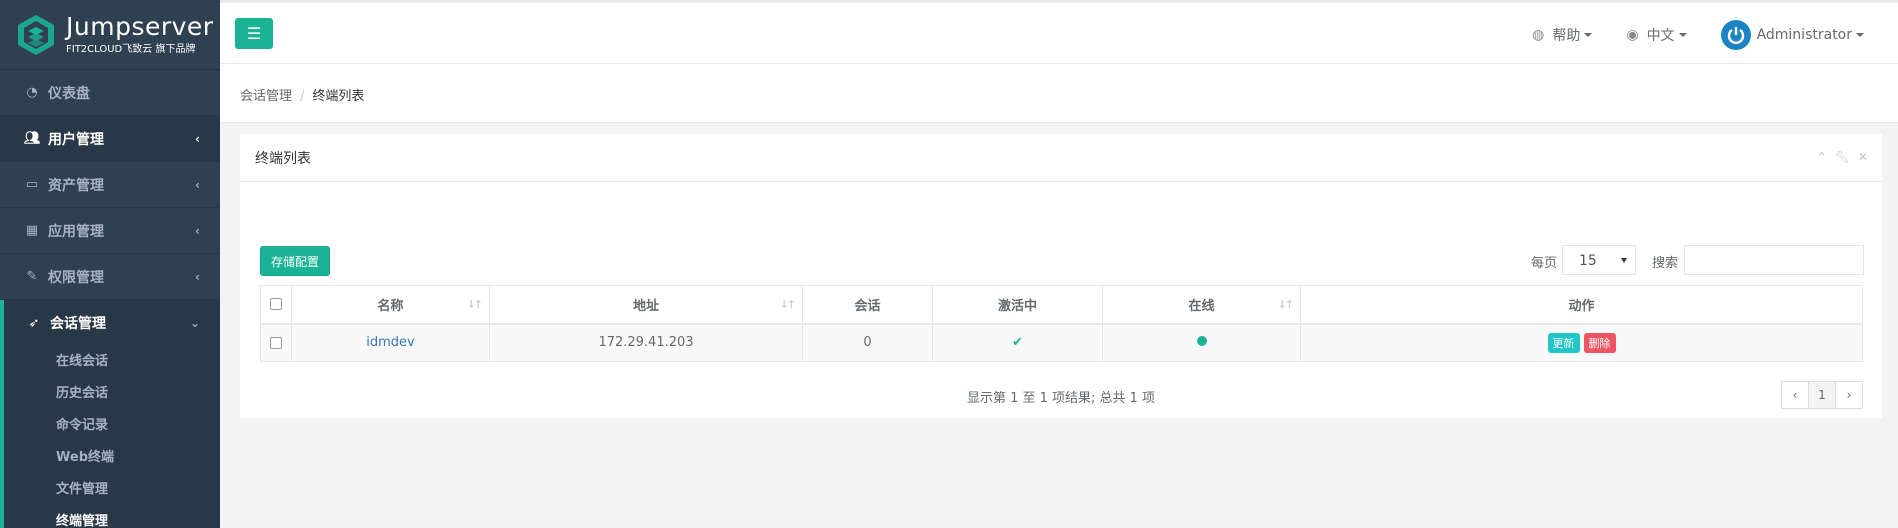  I want to click on terminal-online-cell, so click(1201, 342).